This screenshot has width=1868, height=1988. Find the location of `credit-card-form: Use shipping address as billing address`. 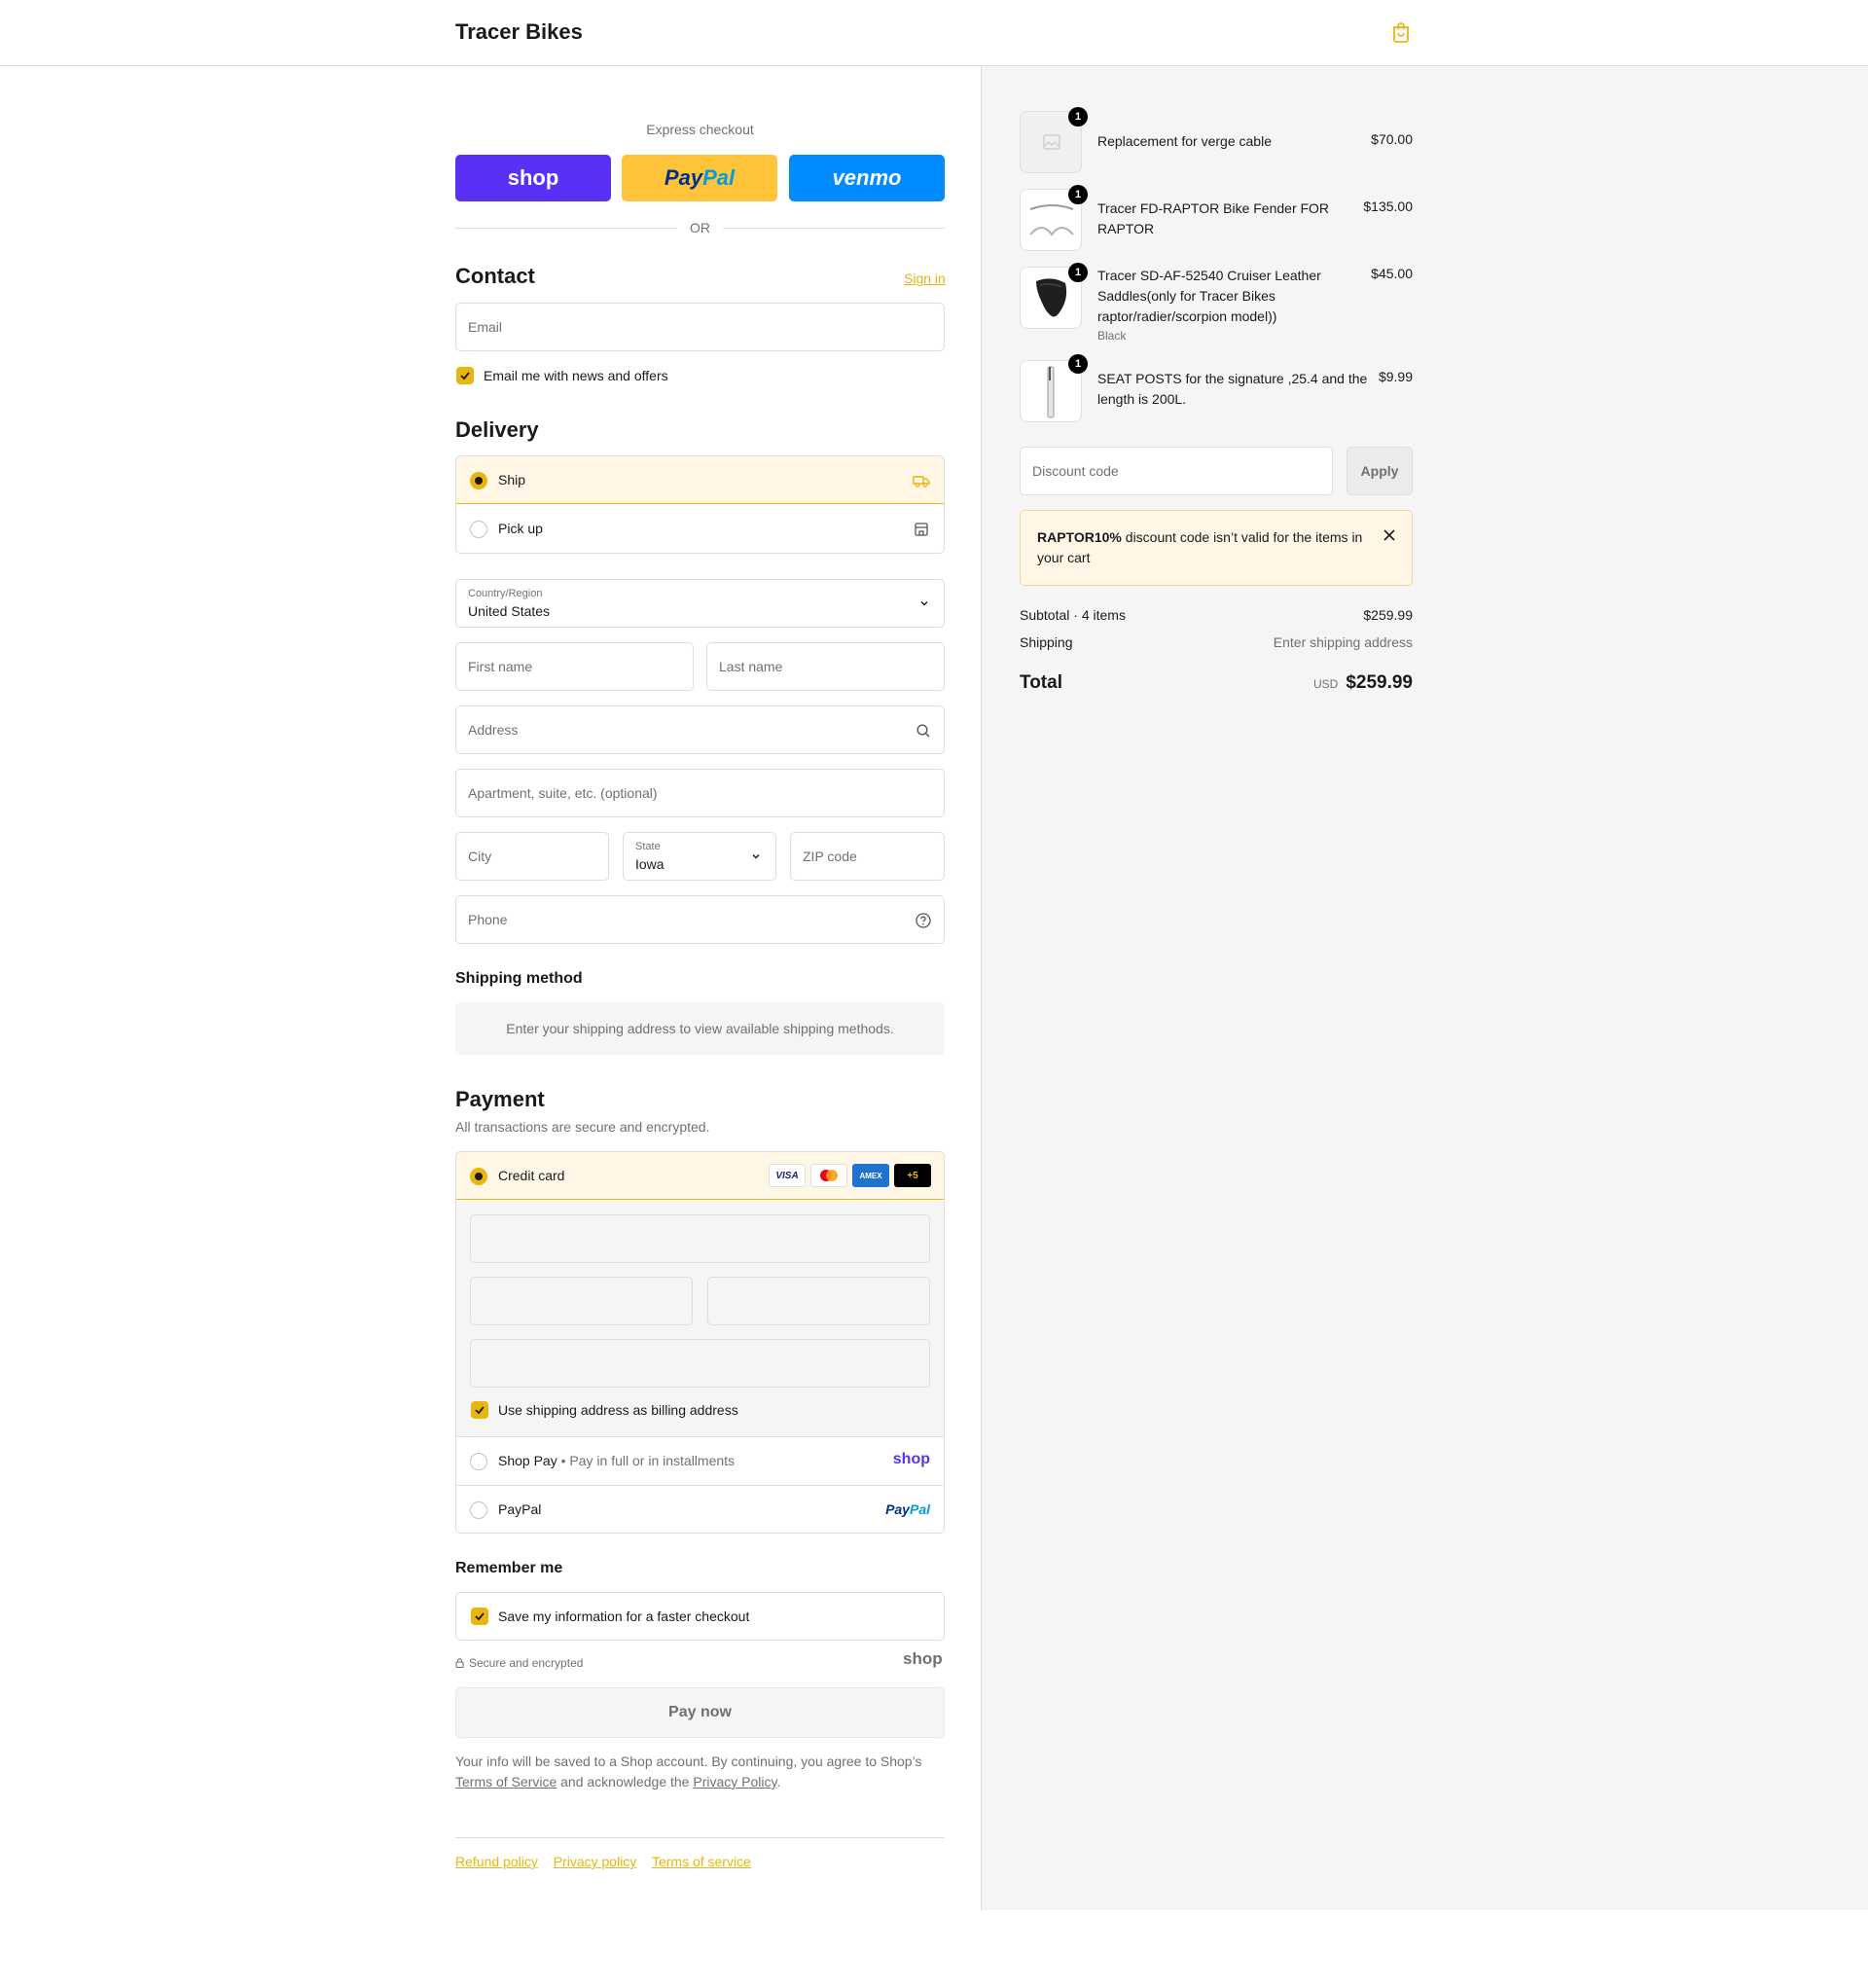

credit-card-form: Use shipping address as billing address is located at coordinates (700, 1319).